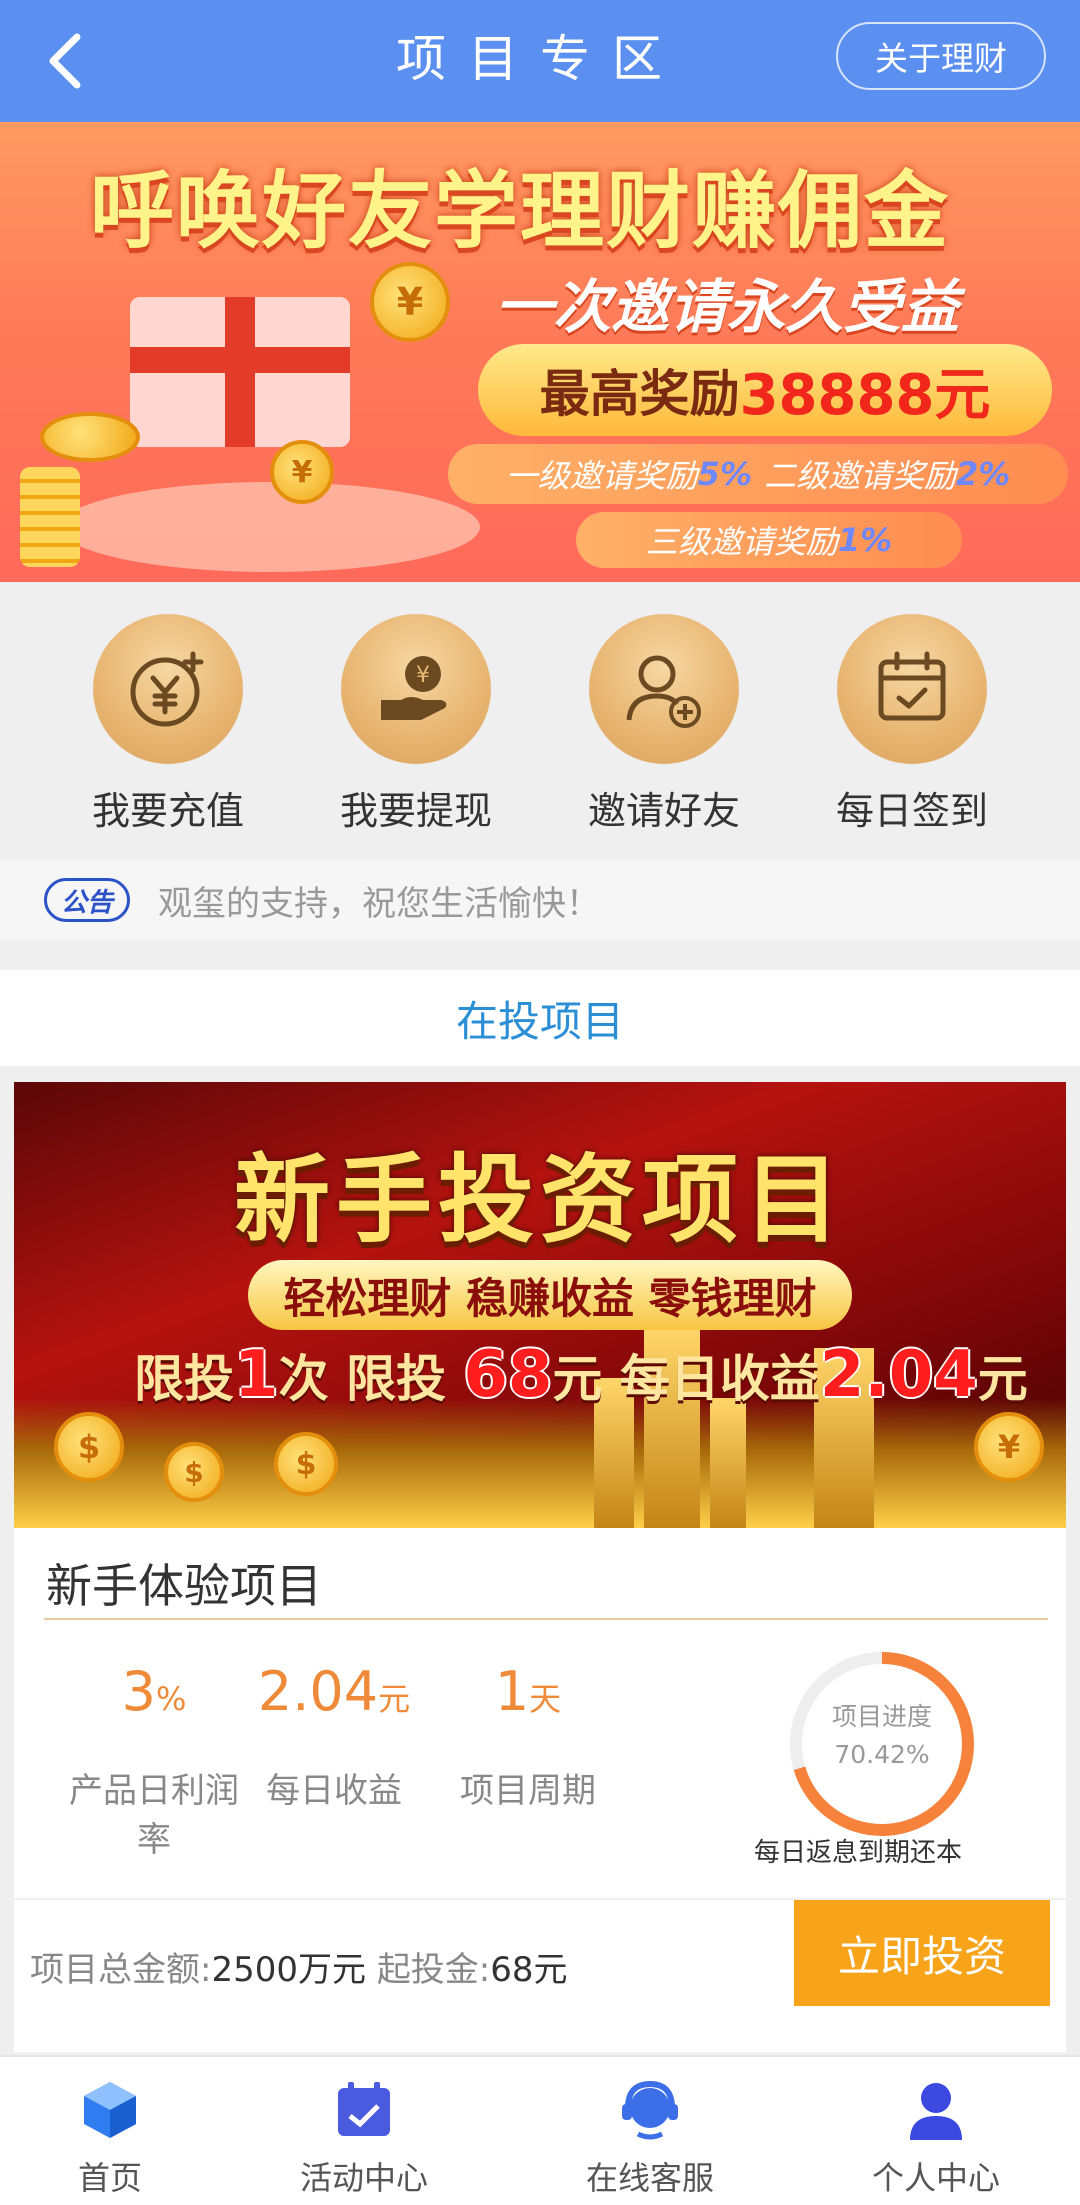 This screenshot has width=1080, height=2205. What do you see at coordinates (154, 1815) in the screenshot?
I see `stat-label: 产品日利润率` at bounding box center [154, 1815].